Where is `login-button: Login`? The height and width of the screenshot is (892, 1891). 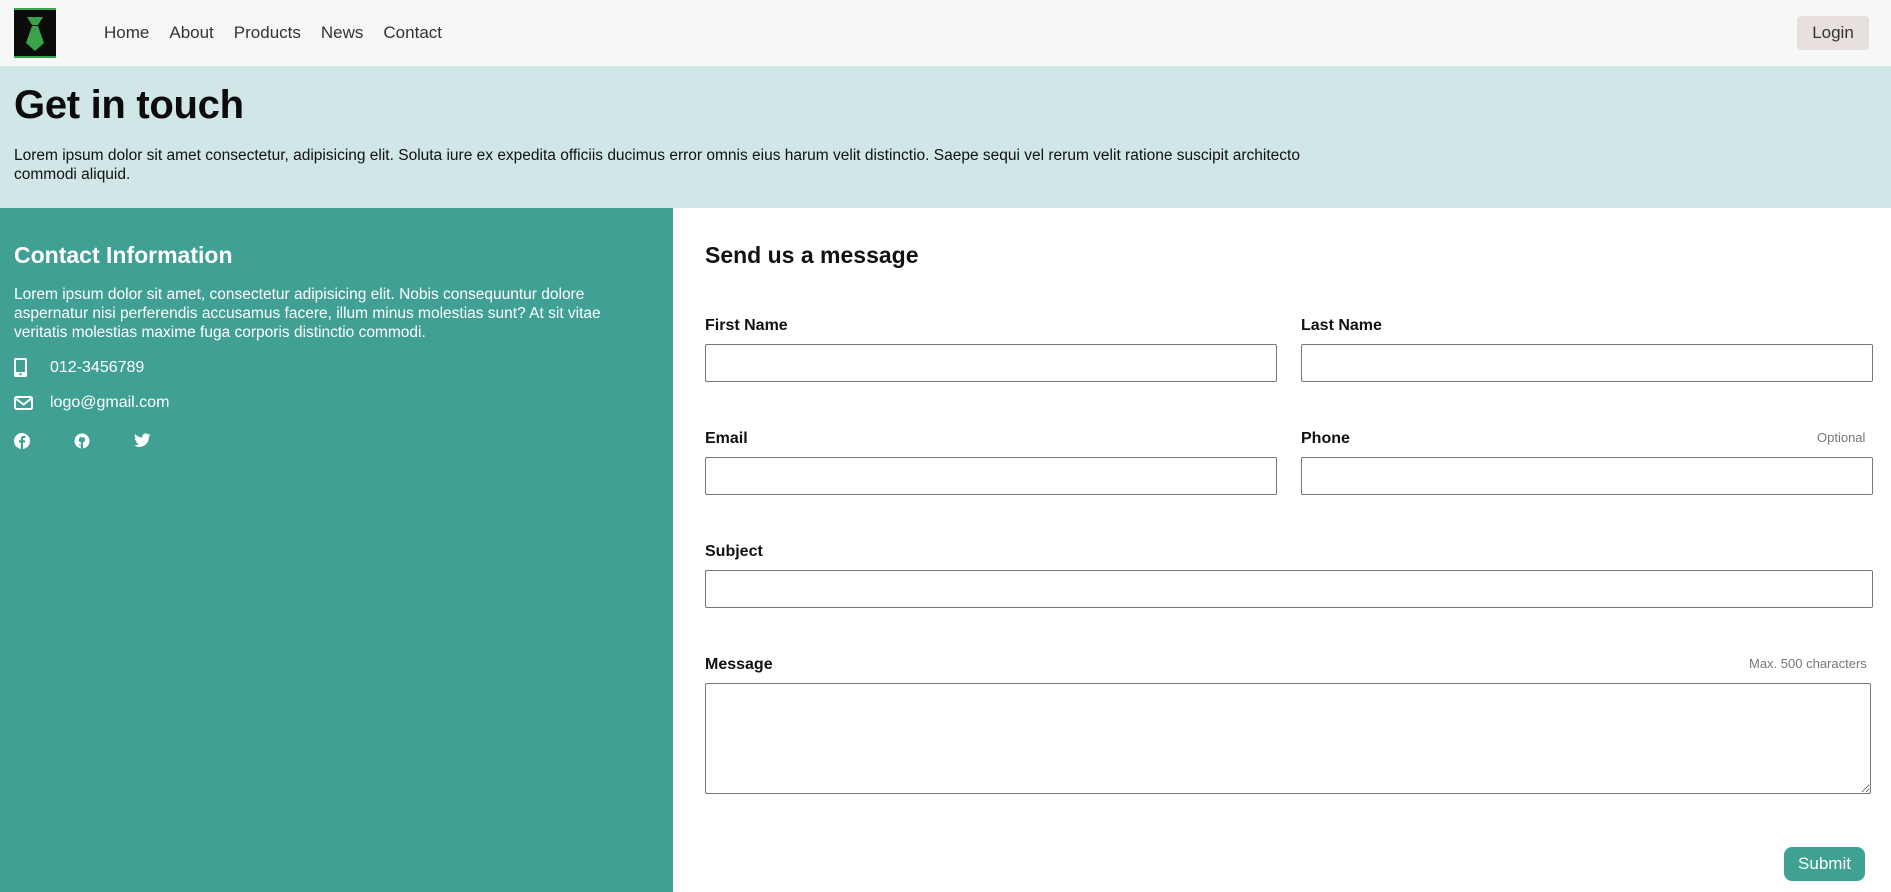 login-button: Login is located at coordinates (1833, 33).